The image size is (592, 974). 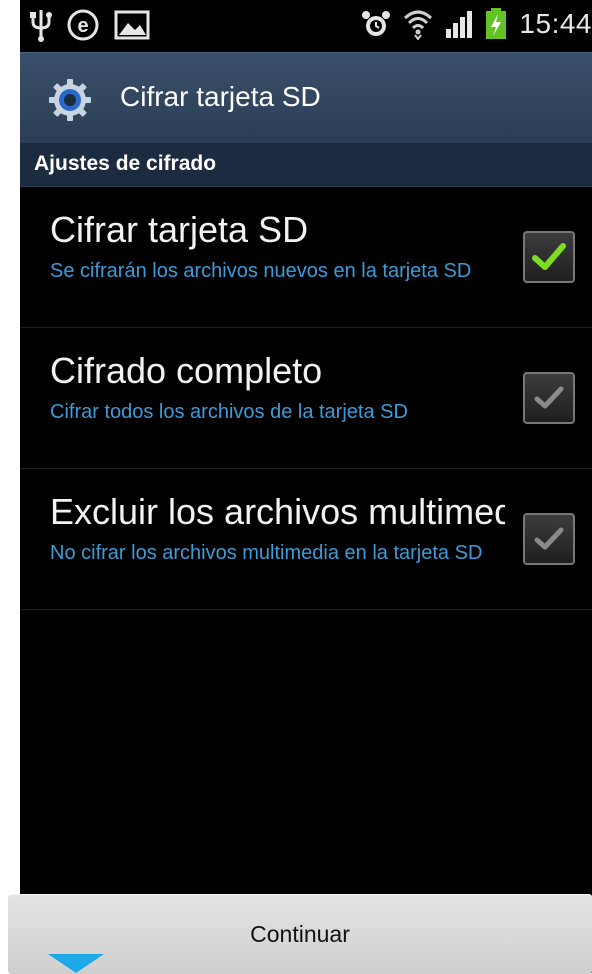 What do you see at coordinates (459, 24) in the screenshot?
I see `signal-icon` at bounding box center [459, 24].